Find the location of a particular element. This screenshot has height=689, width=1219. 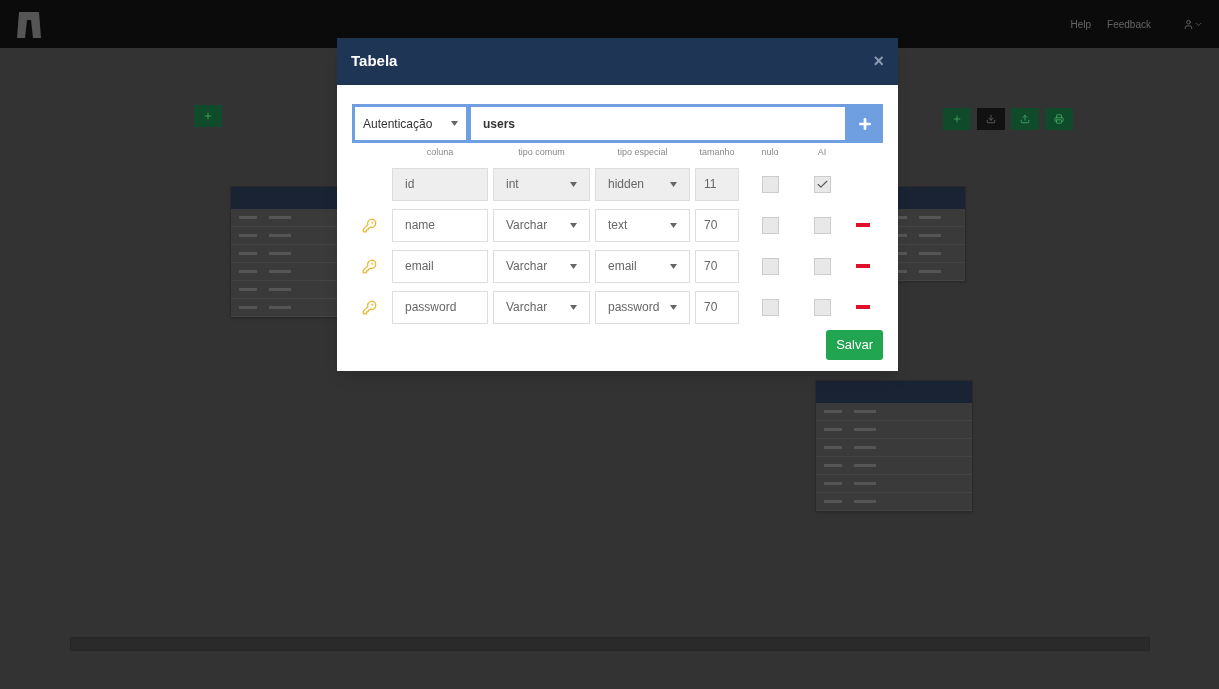

column-name-field: email is located at coordinates (440, 266).